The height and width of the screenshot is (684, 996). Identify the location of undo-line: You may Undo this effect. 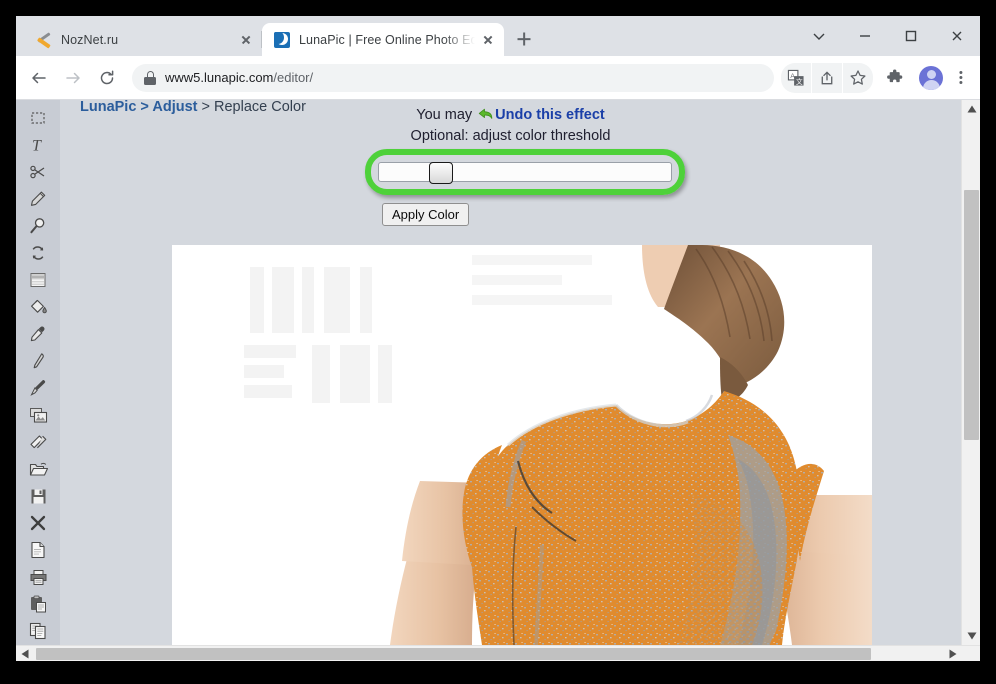
(510, 116).